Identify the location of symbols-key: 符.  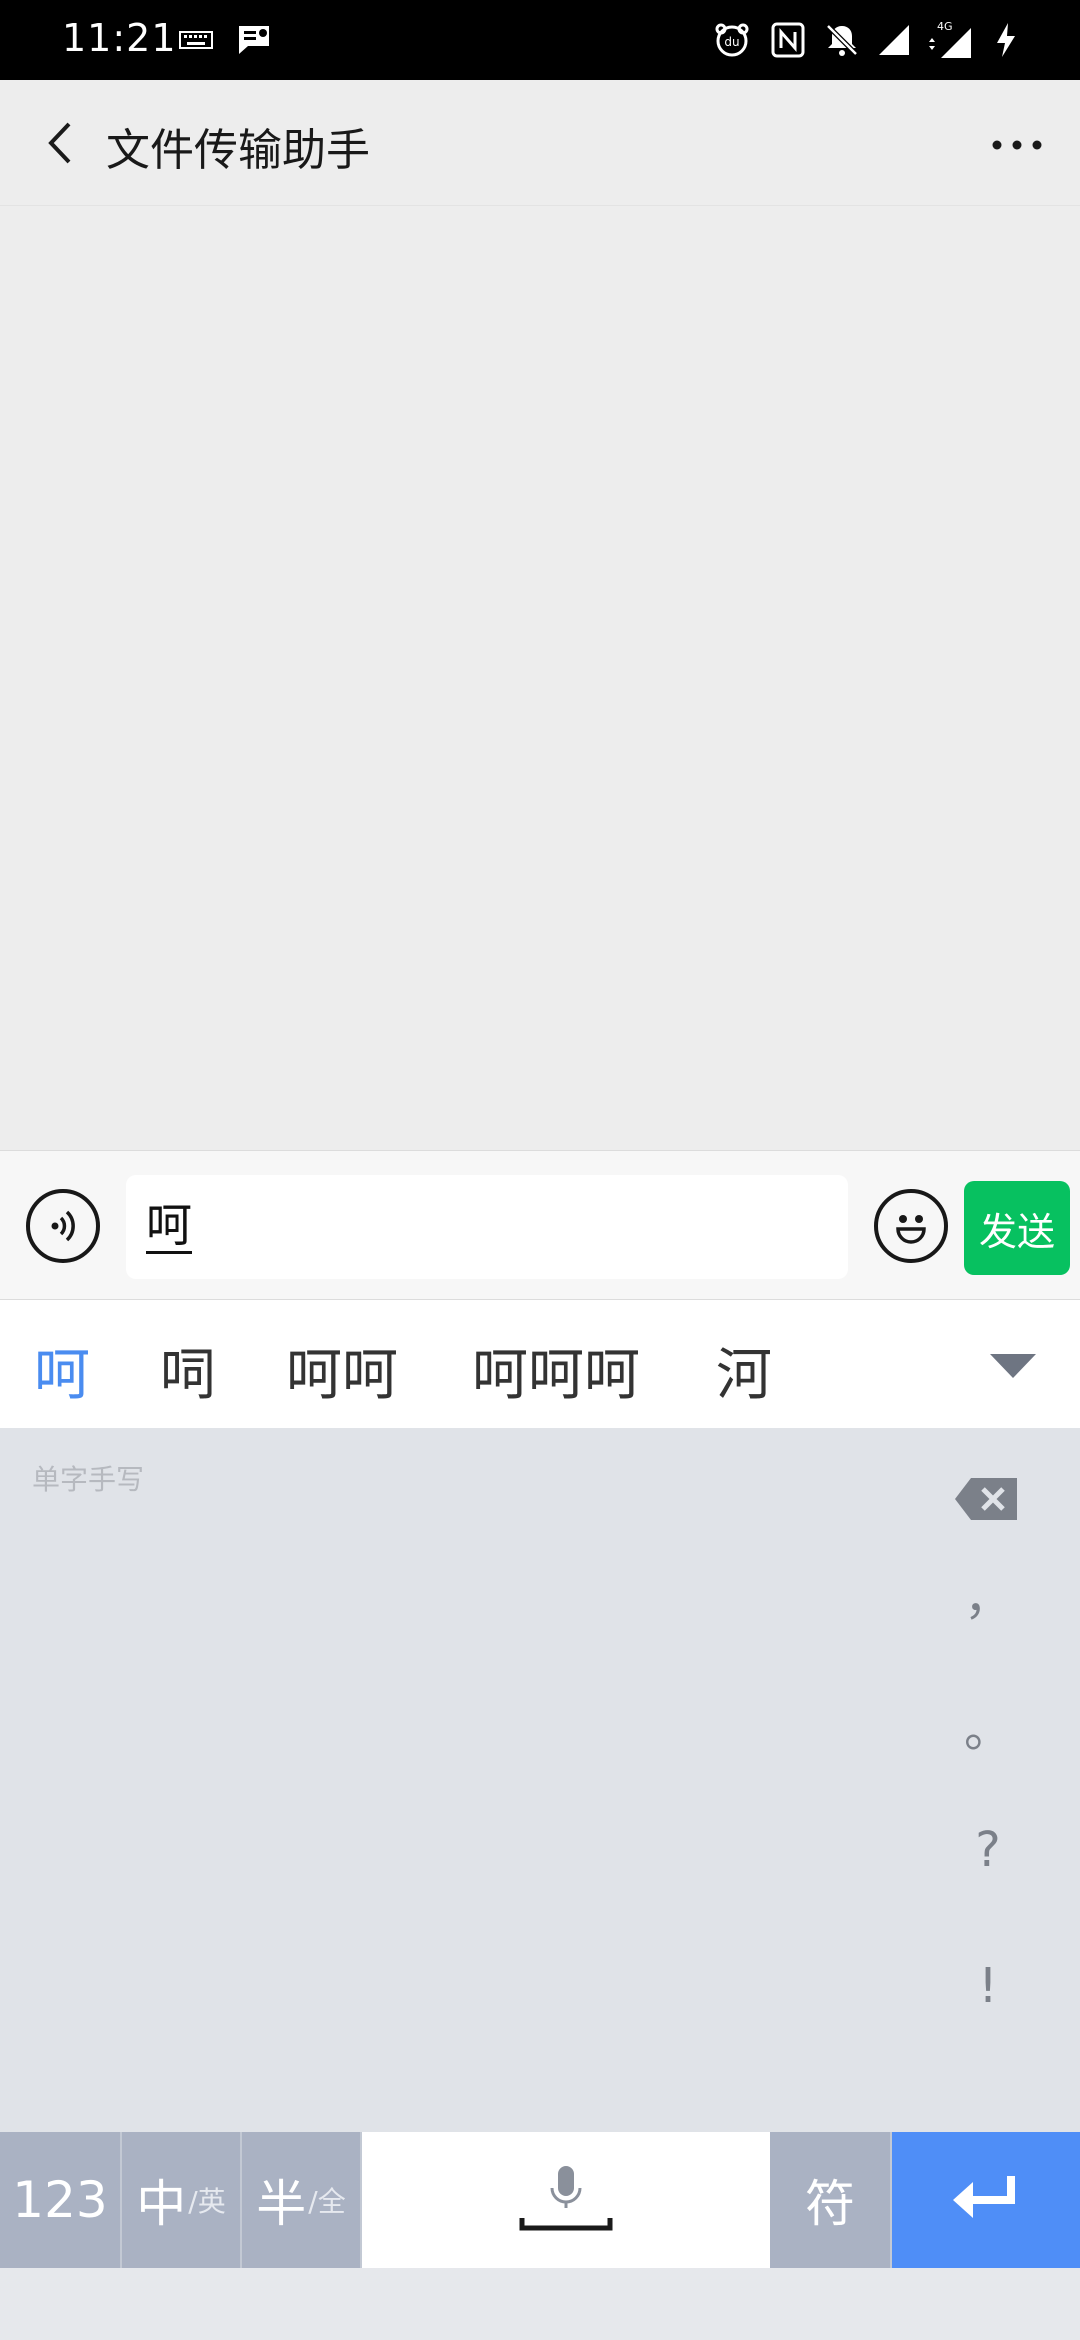
(831, 2200).